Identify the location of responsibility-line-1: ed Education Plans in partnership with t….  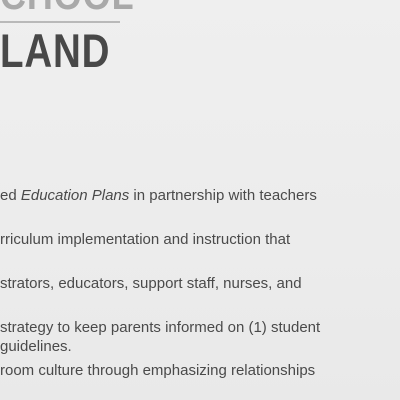
(158, 196).